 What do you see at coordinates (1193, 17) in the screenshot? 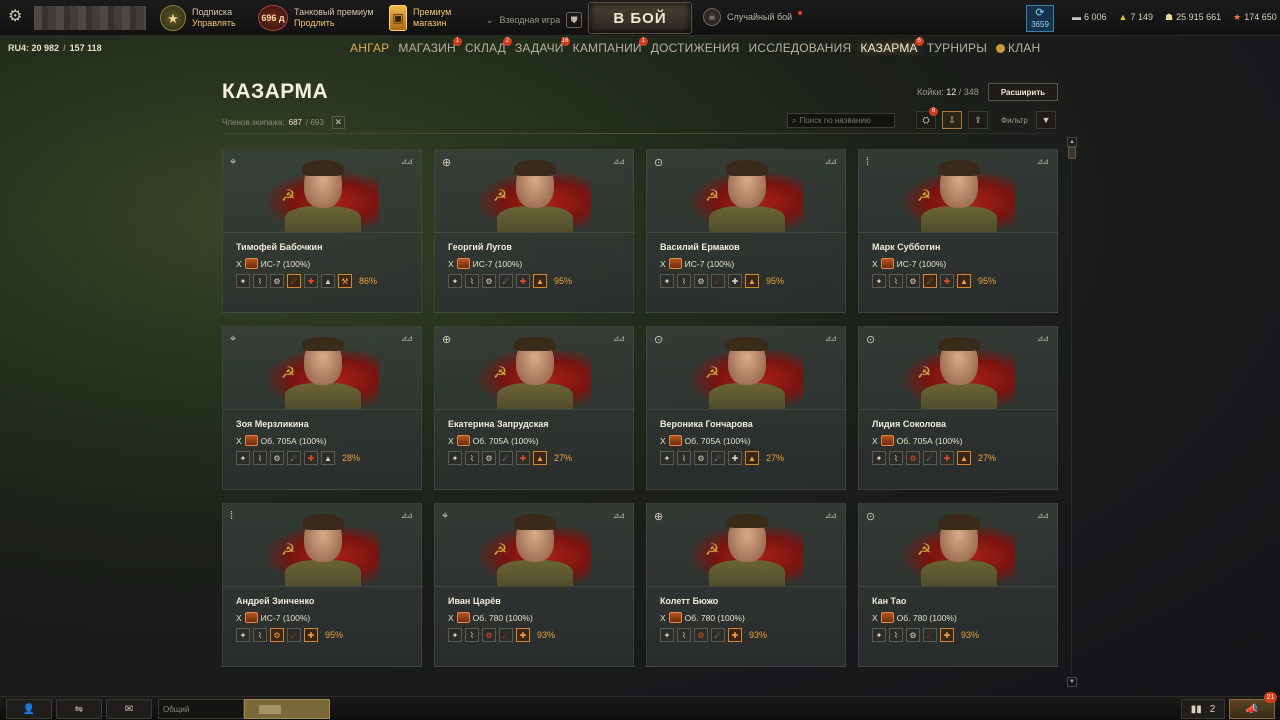
I see `credits-balance: ☗ 25 915 661` at bounding box center [1193, 17].